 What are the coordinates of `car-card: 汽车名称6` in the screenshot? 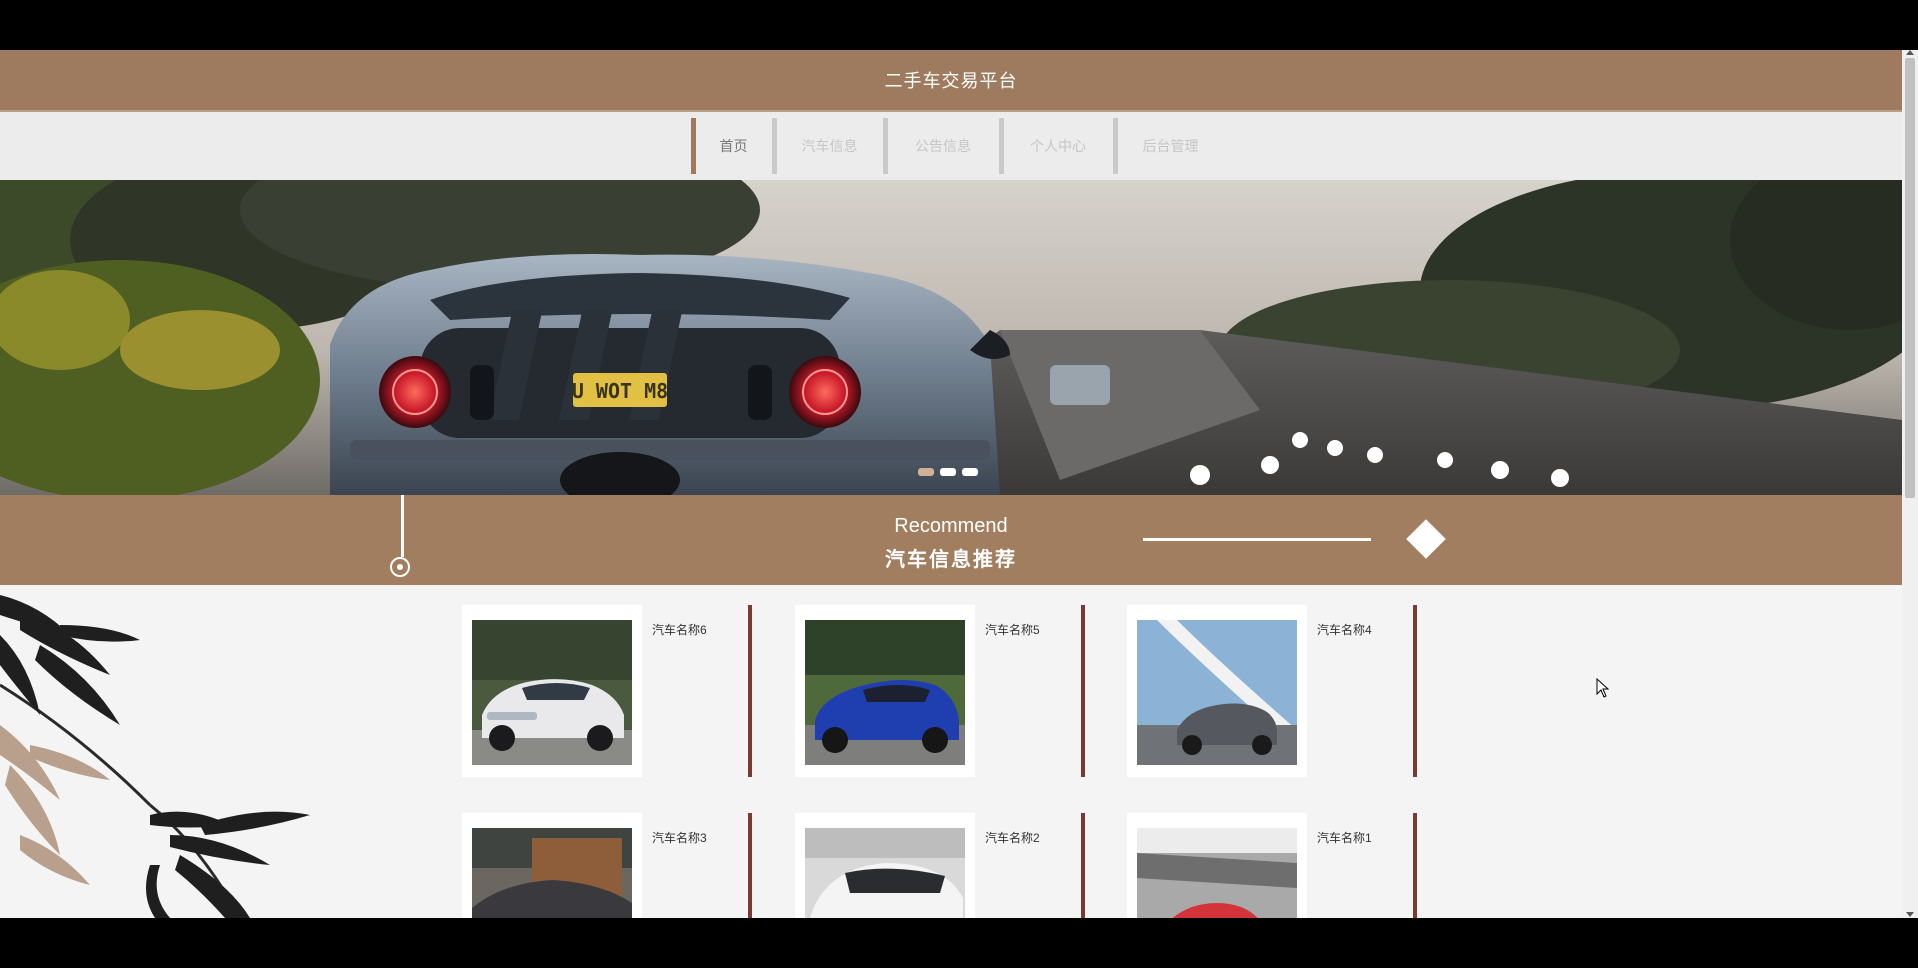 It's located at (607, 691).